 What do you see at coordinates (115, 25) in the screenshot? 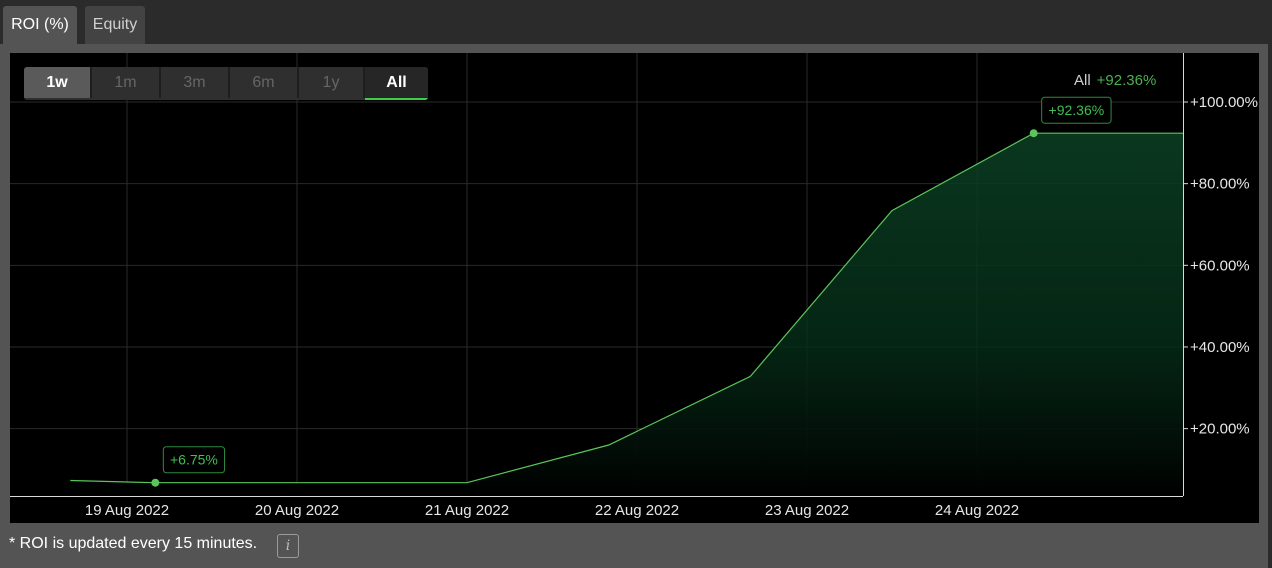
I see `tab-equity: Equity` at bounding box center [115, 25].